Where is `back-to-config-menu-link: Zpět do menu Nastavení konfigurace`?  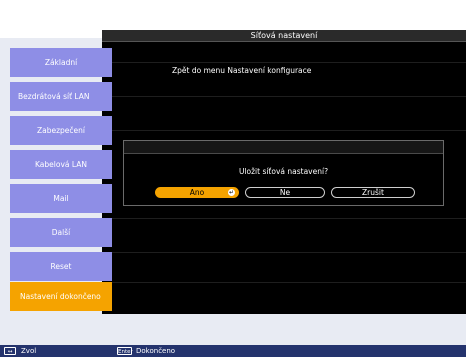 back-to-config-menu-link: Zpět do menu Nastavení konfigurace is located at coordinates (241, 70).